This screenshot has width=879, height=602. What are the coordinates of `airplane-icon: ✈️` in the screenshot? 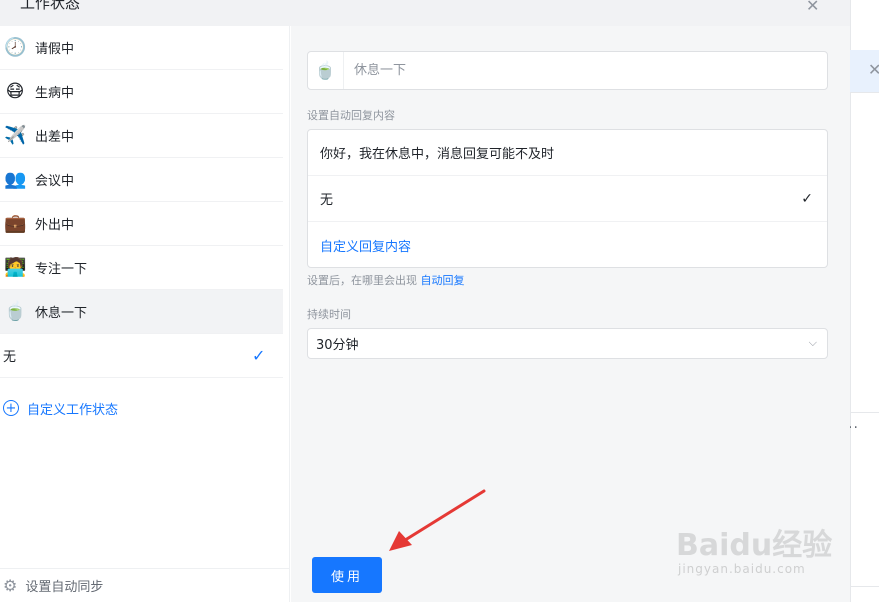 It's located at (15, 135).